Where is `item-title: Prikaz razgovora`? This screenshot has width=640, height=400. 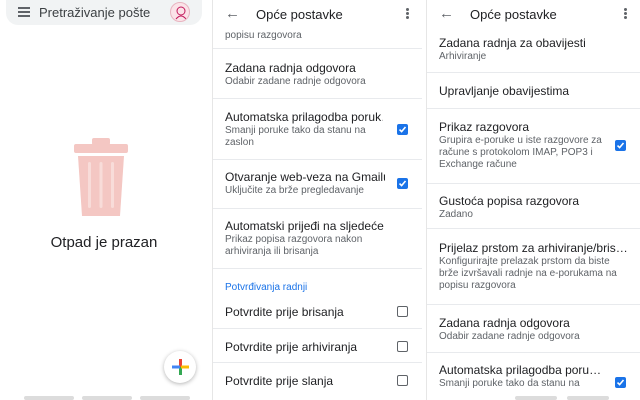
item-title: Prikaz razgovora is located at coordinates (484, 127).